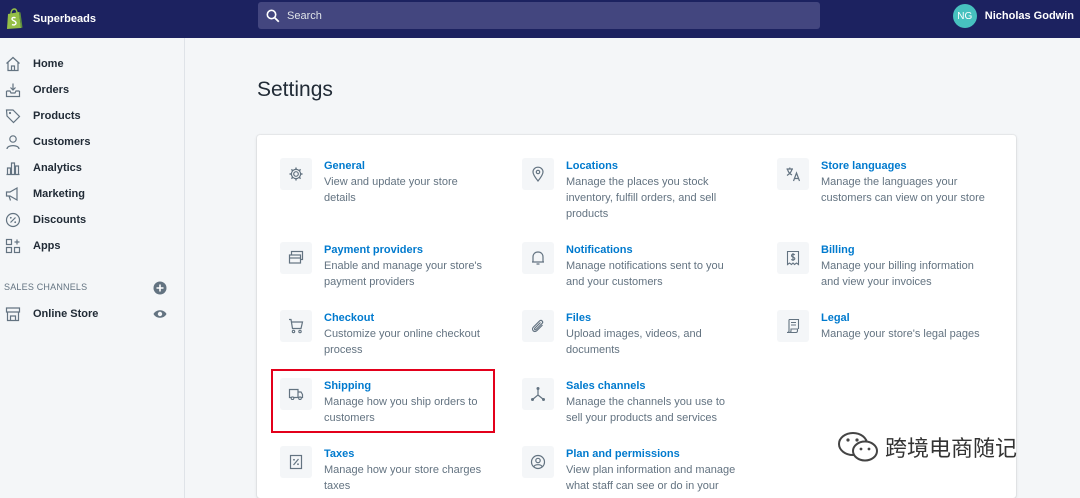  I want to click on setting-desc: sell your products and services, so click(642, 418).